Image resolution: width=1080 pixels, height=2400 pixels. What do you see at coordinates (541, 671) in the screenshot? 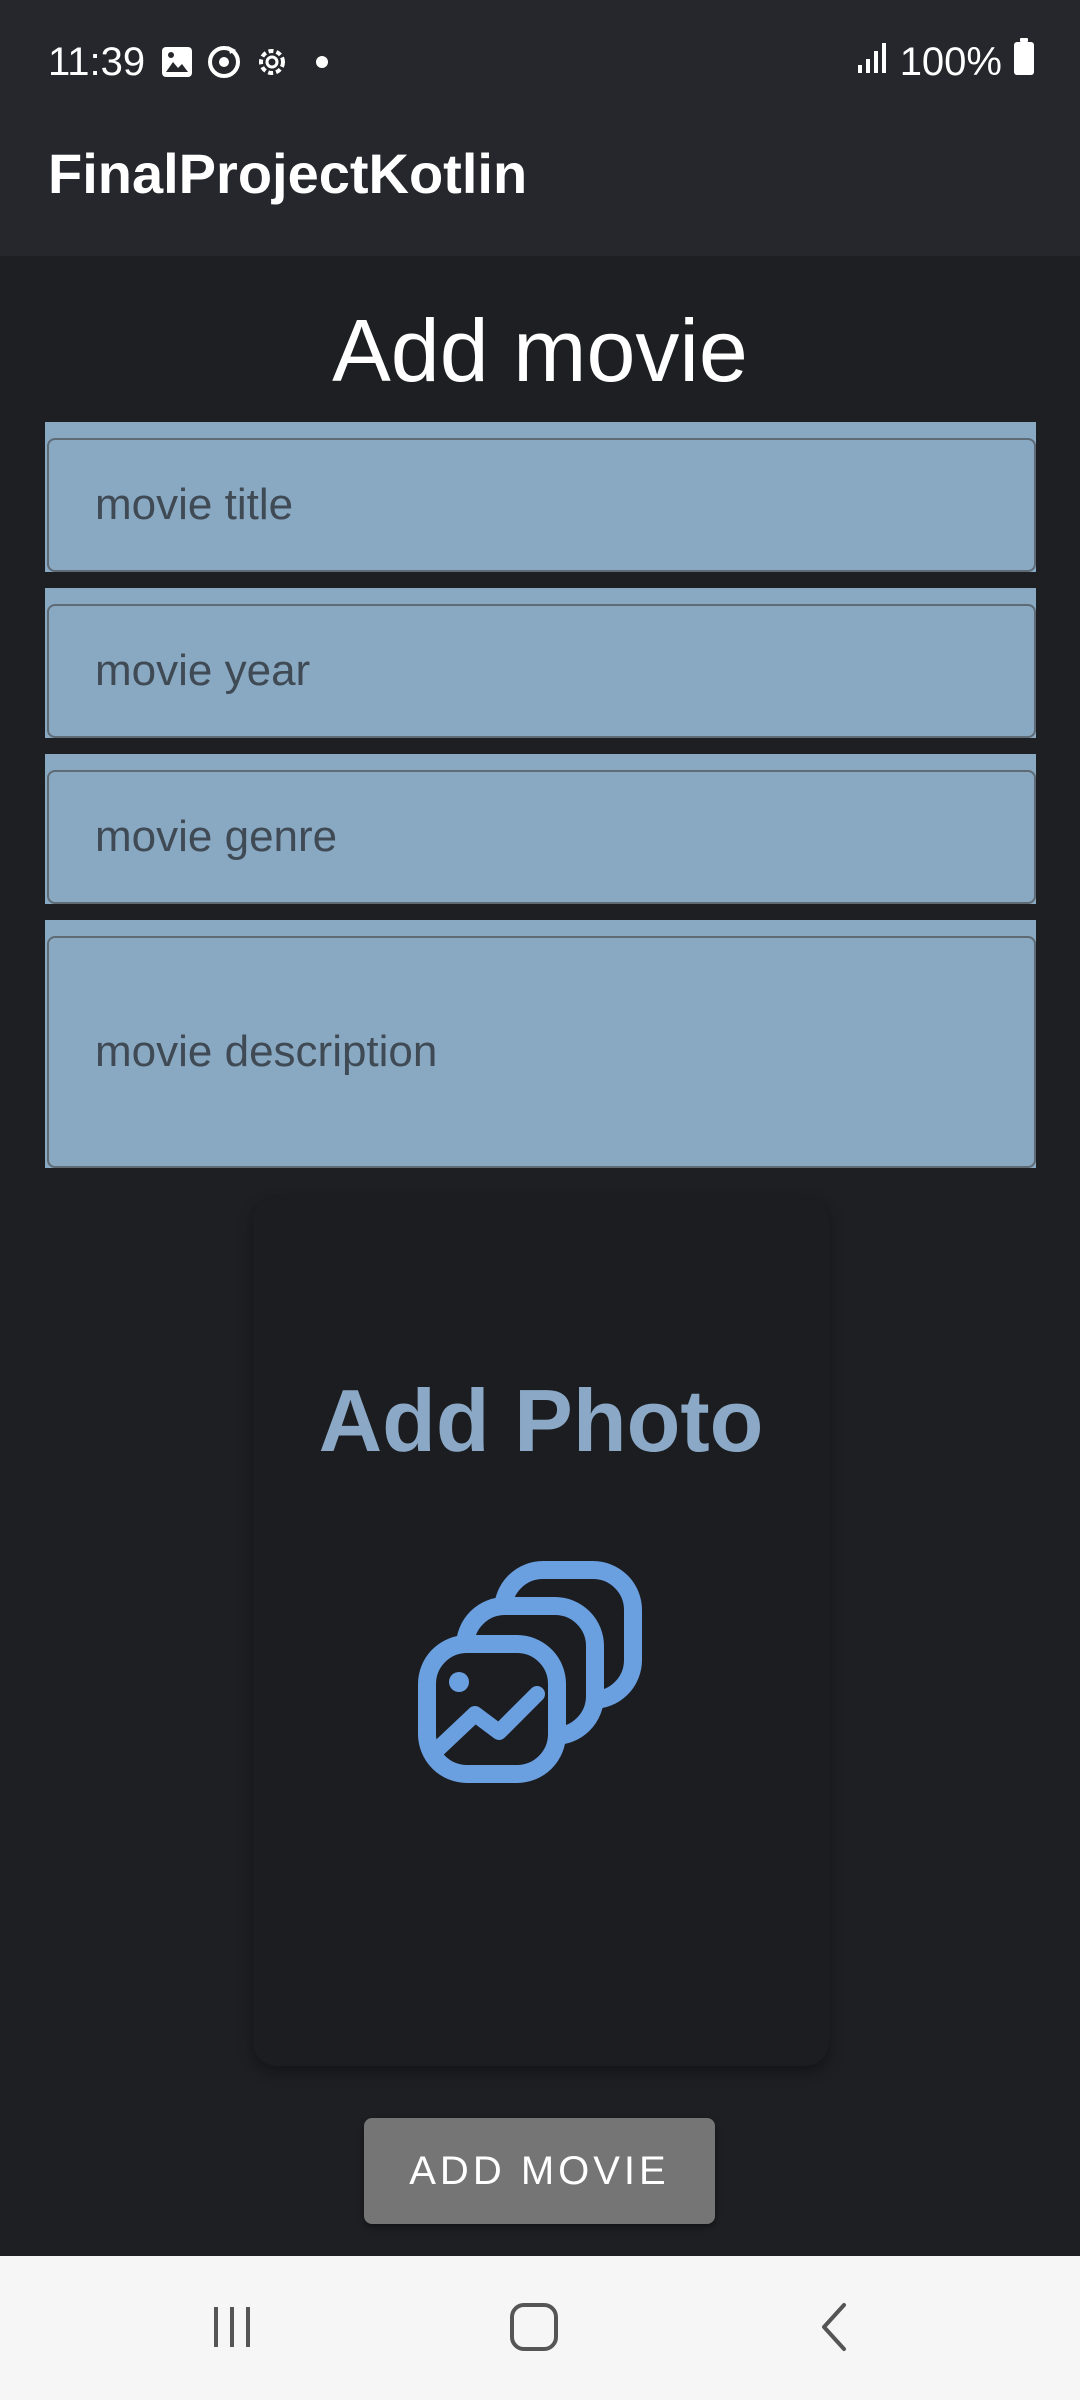
I see `movie-year-input: movie year` at bounding box center [541, 671].